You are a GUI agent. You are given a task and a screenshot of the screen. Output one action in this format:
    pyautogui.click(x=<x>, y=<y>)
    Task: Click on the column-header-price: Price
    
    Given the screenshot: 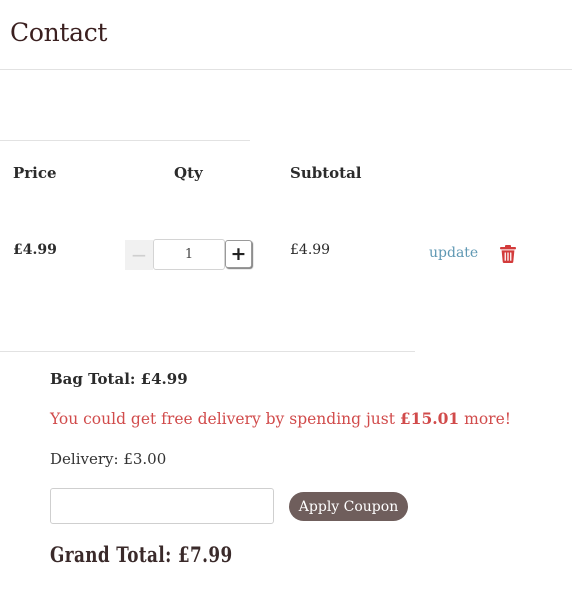 What is the action you would take?
    pyautogui.click(x=35, y=173)
    